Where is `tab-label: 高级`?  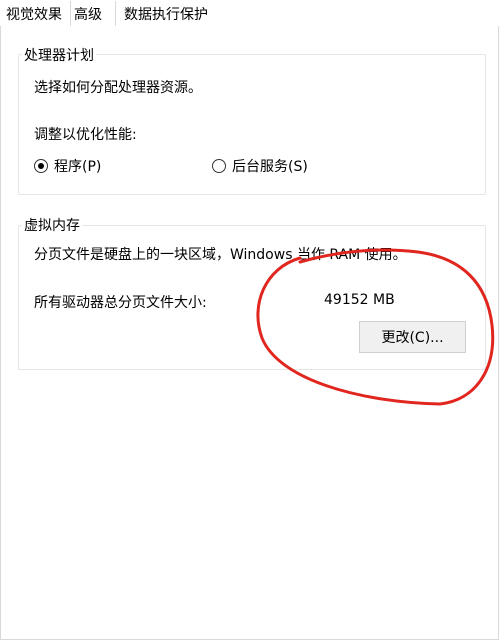 tab-label: 高级 is located at coordinates (88, 15).